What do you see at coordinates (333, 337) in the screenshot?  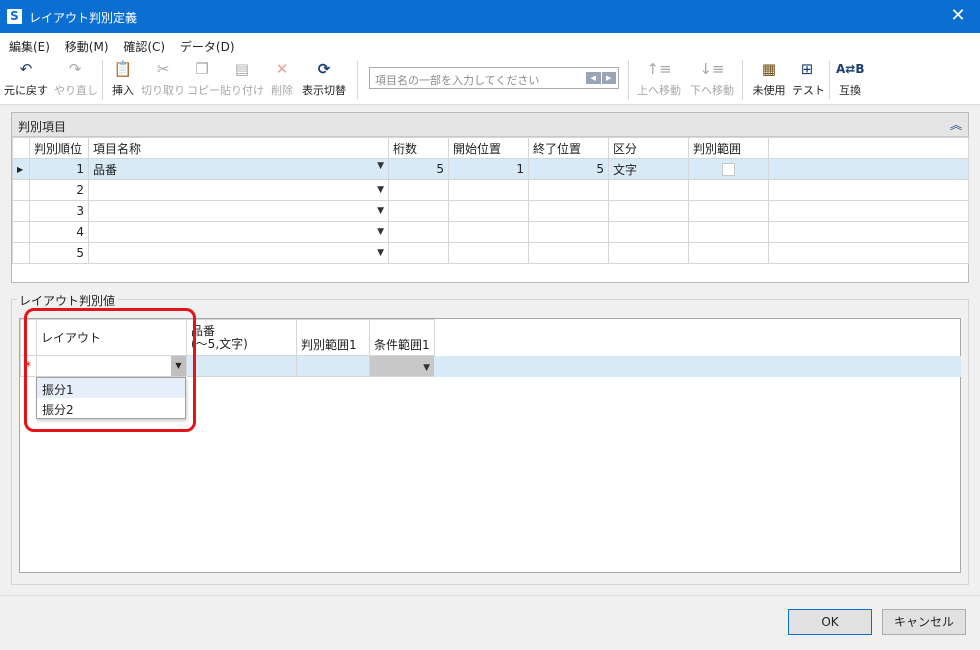 I see `column-header-range: 判別範囲1` at bounding box center [333, 337].